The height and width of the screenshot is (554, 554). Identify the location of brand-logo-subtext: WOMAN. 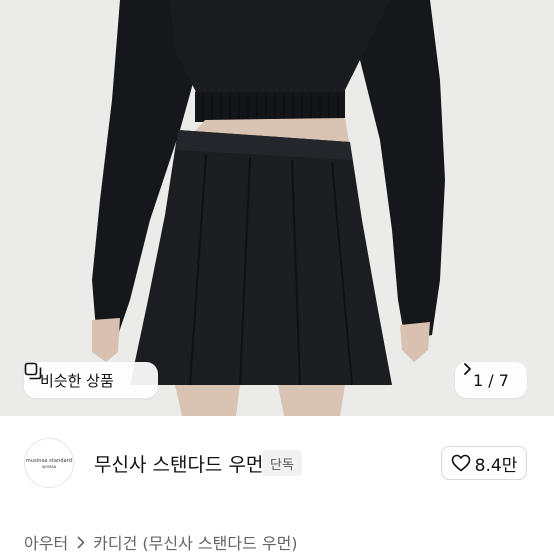
(49, 466).